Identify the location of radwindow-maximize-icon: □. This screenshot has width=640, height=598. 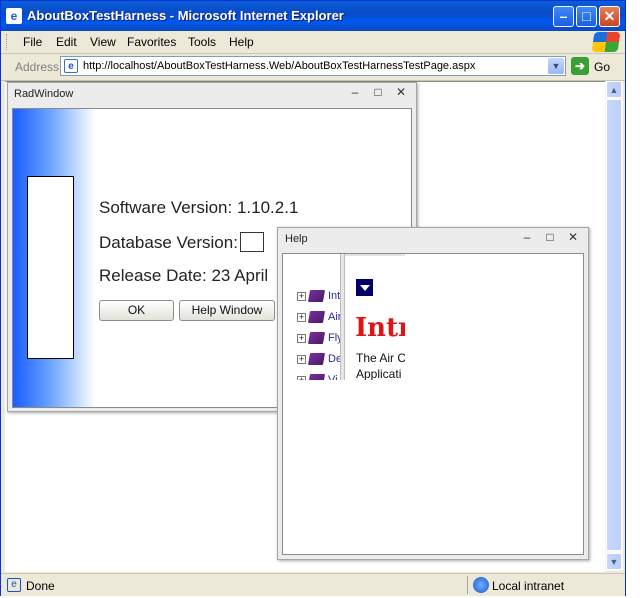
(378, 93).